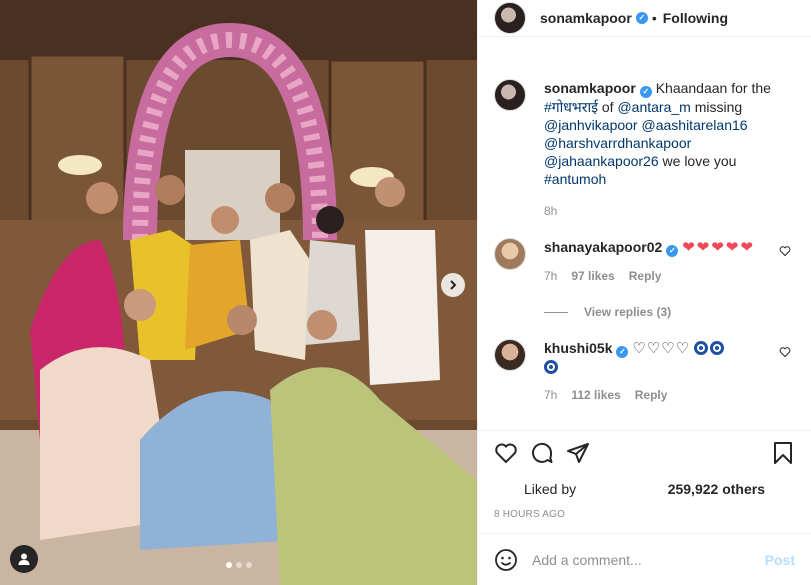 This screenshot has width=811, height=585. I want to click on save-button, so click(783, 453).